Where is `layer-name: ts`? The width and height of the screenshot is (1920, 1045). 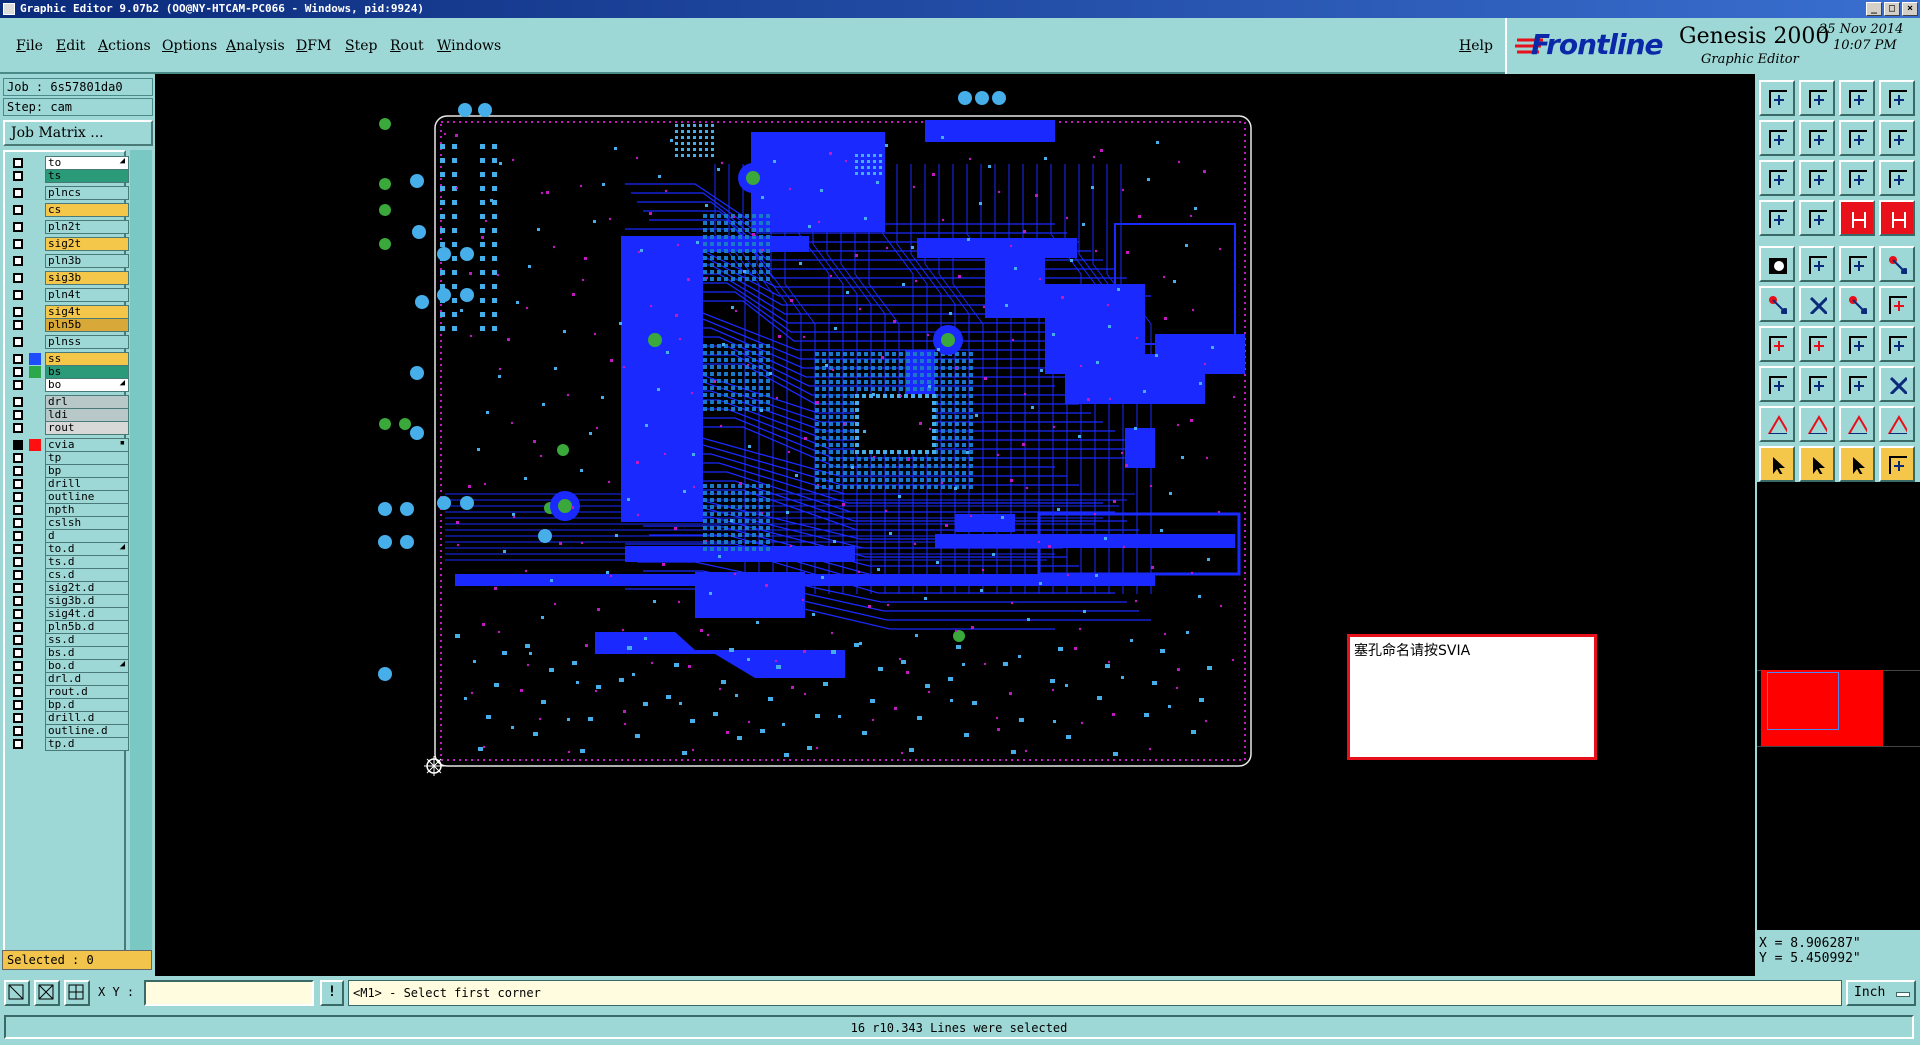 layer-name: ts is located at coordinates (87, 176).